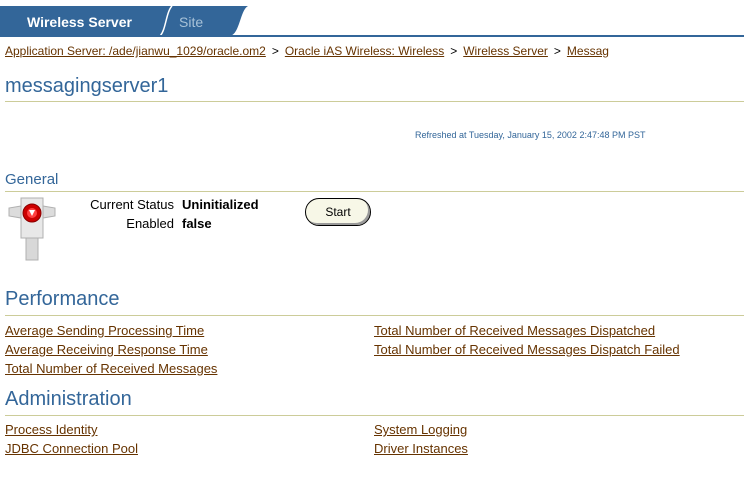 This screenshot has height=477, width=744. What do you see at coordinates (32, 179) in the screenshot?
I see `general-heading: General` at bounding box center [32, 179].